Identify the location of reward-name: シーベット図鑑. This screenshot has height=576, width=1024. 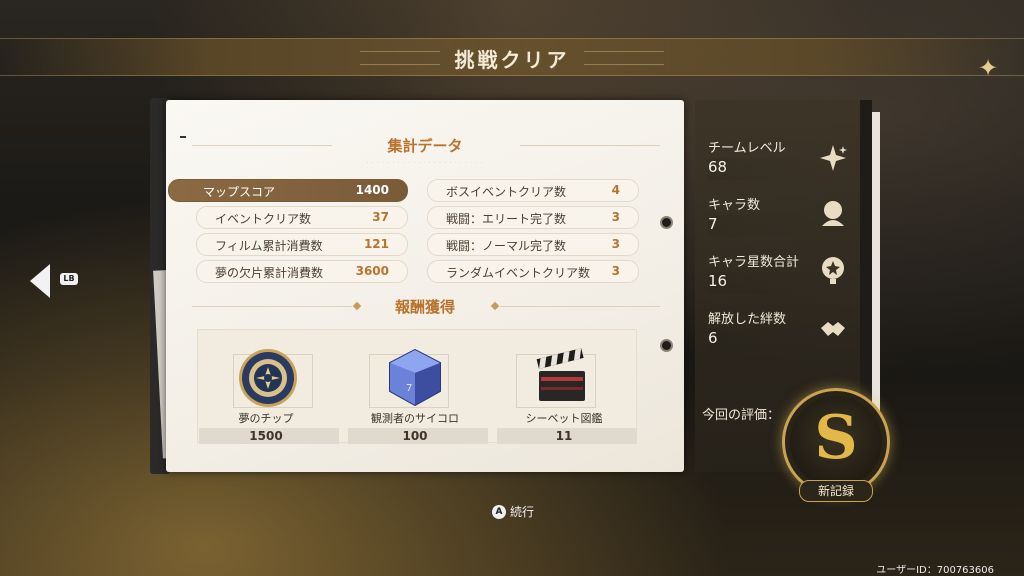
(564, 418).